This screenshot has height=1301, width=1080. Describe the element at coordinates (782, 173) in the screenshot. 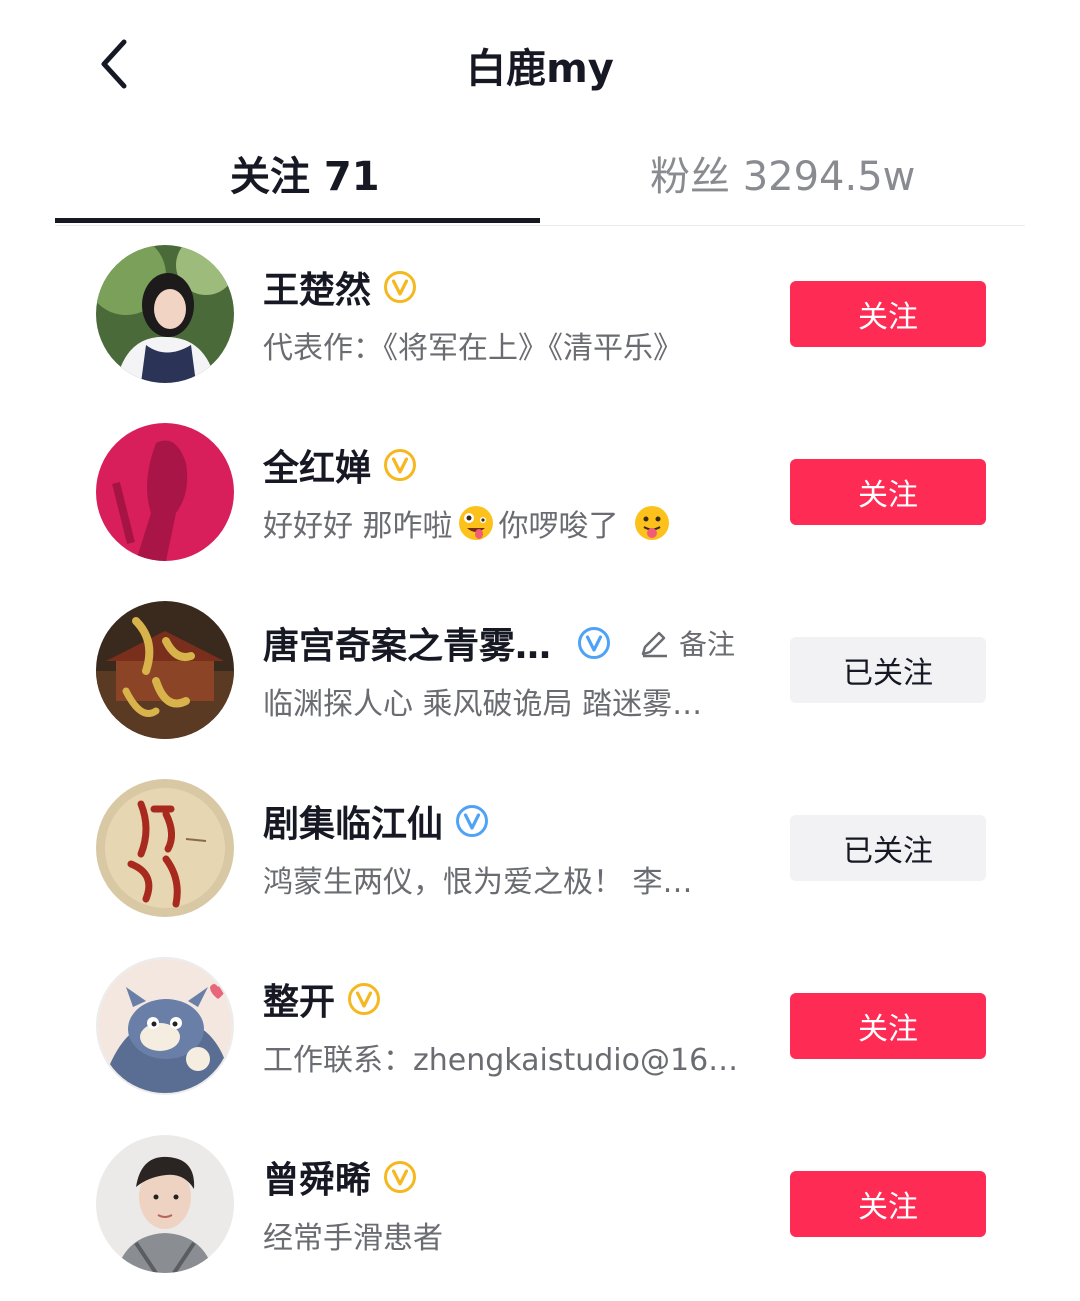

I see `tab-fans: 粉丝 3294.5w` at that location.